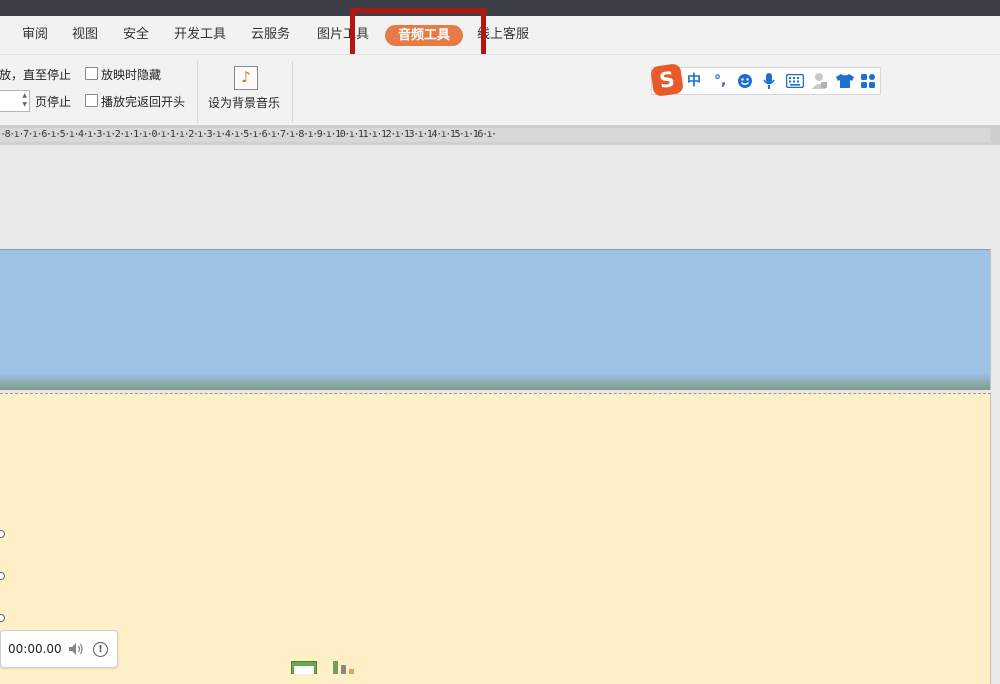 The height and width of the screenshot is (684, 1000). I want to click on tab-review: 审阅, so click(35, 35).